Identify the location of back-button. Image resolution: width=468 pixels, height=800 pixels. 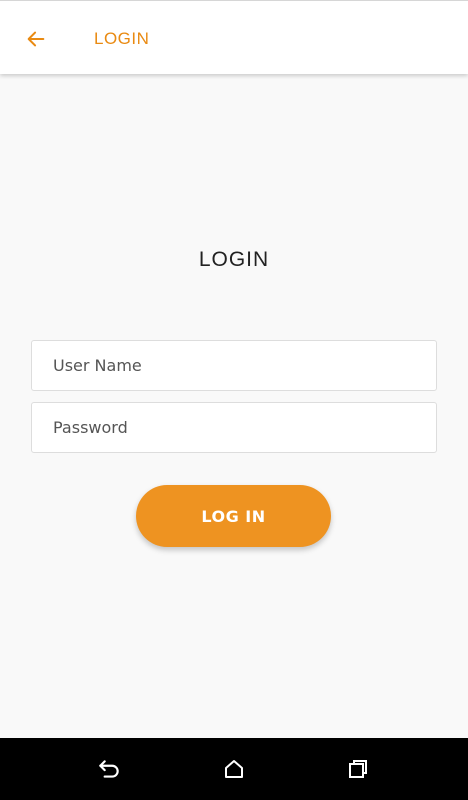
(36, 39).